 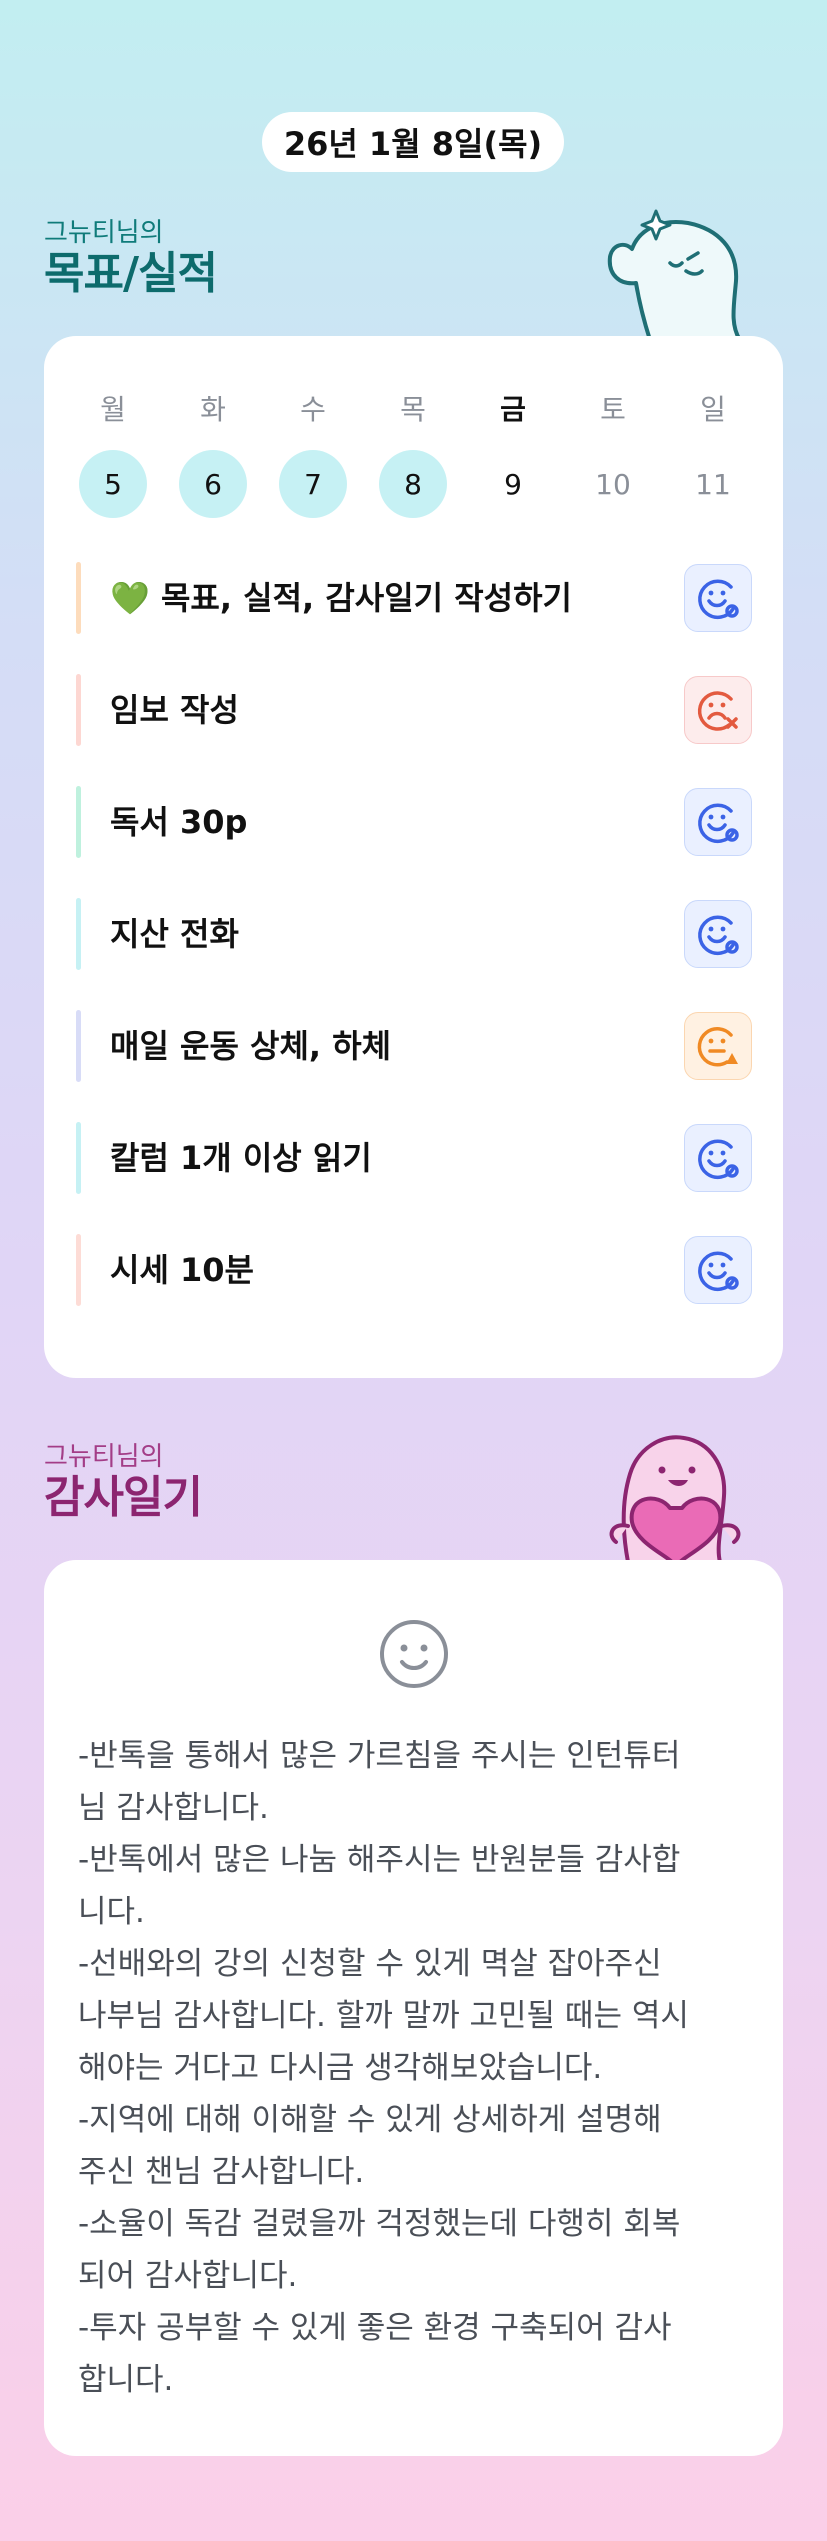 What do you see at coordinates (313, 409) in the screenshot?
I see `weekday-label: 수` at bounding box center [313, 409].